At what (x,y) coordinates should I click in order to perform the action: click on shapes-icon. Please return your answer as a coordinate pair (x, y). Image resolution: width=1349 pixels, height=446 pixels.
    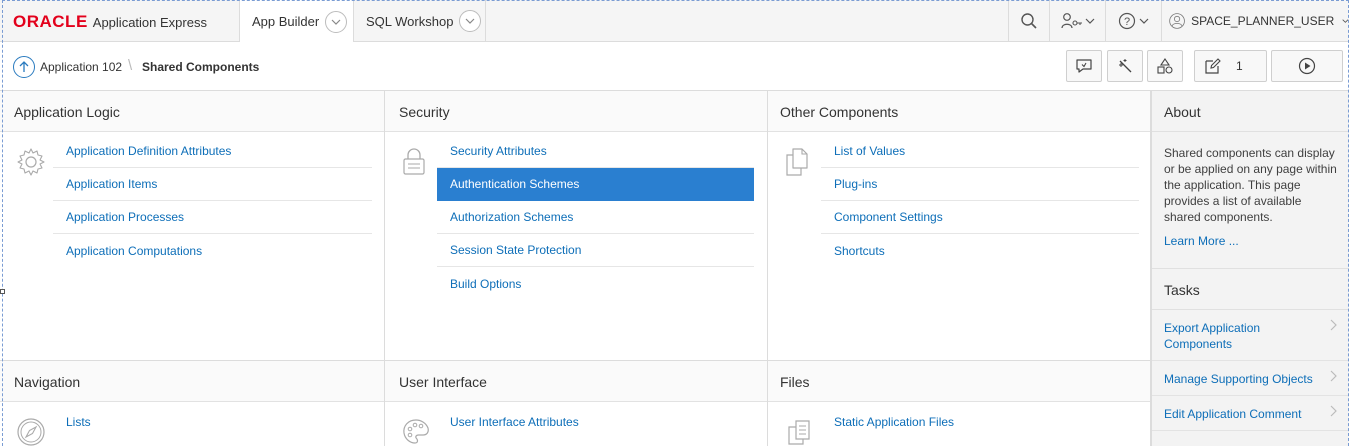
    Looking at the image, I should click on (1165, 66).